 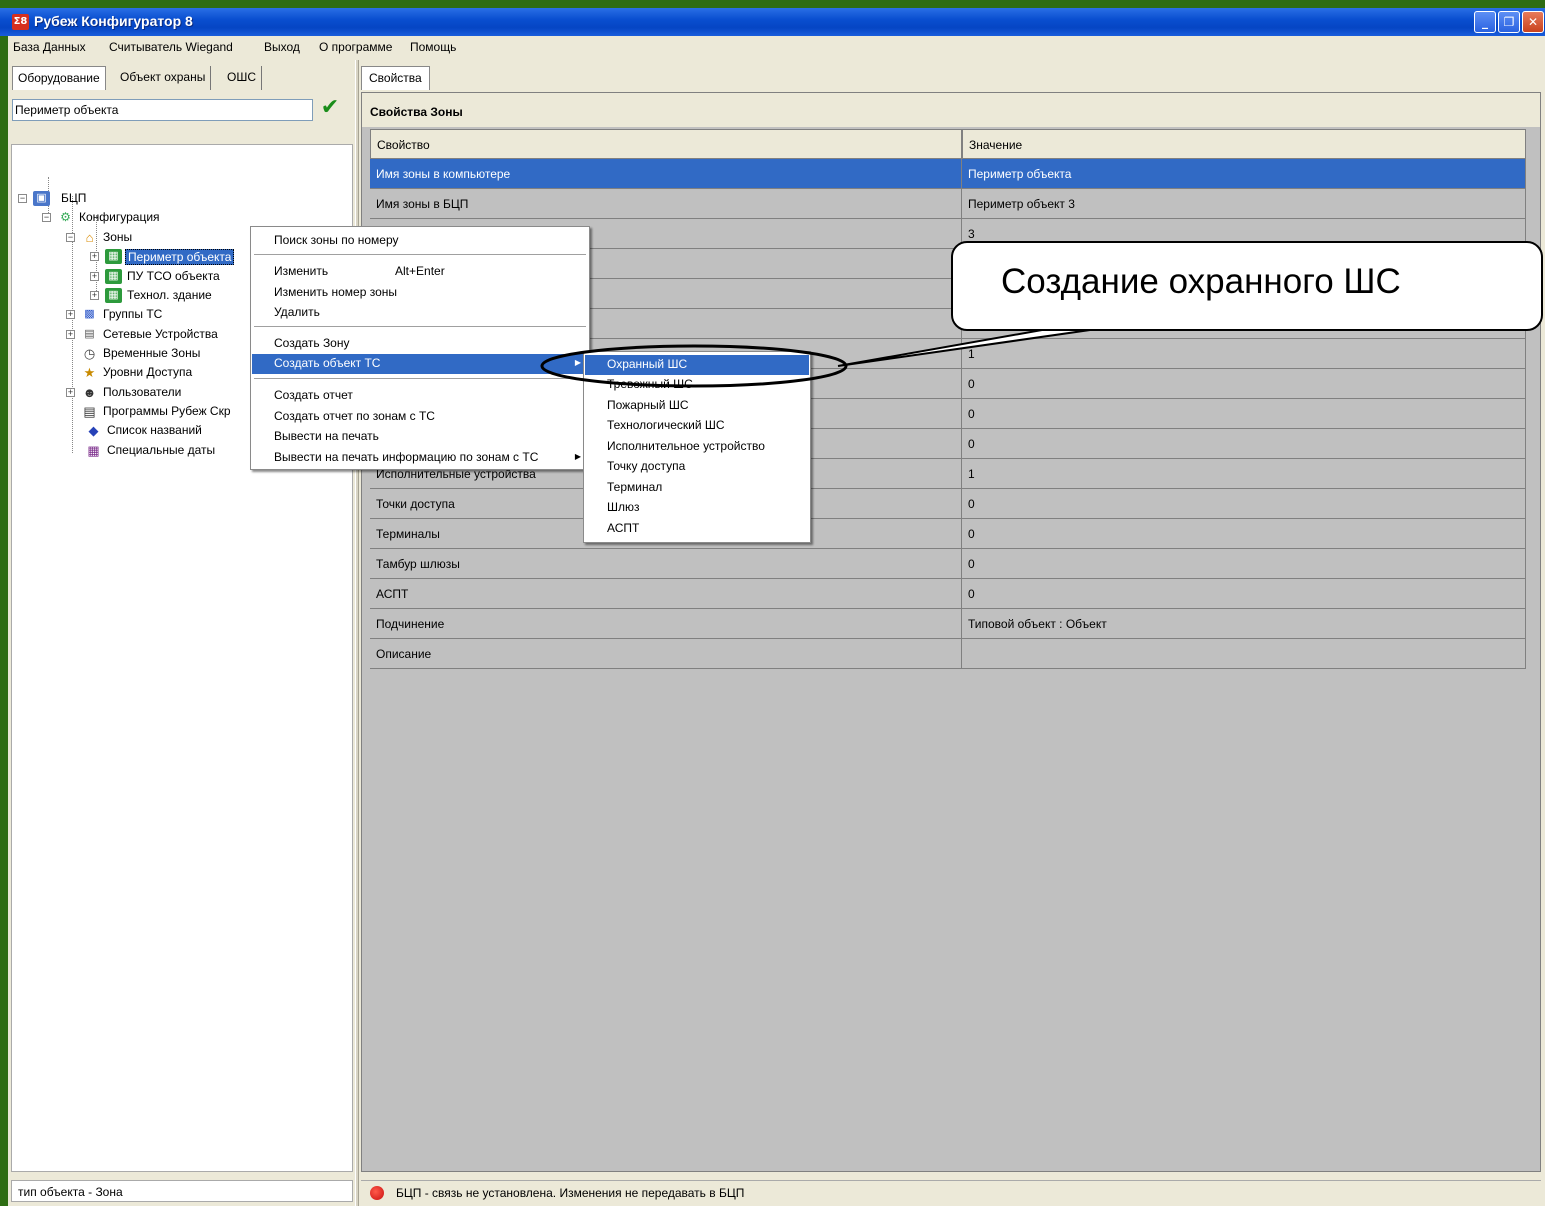 What do you see at coordinates (420, 378) in the screenshot?
I see `menu-separator` at bounding box center [420, 378].